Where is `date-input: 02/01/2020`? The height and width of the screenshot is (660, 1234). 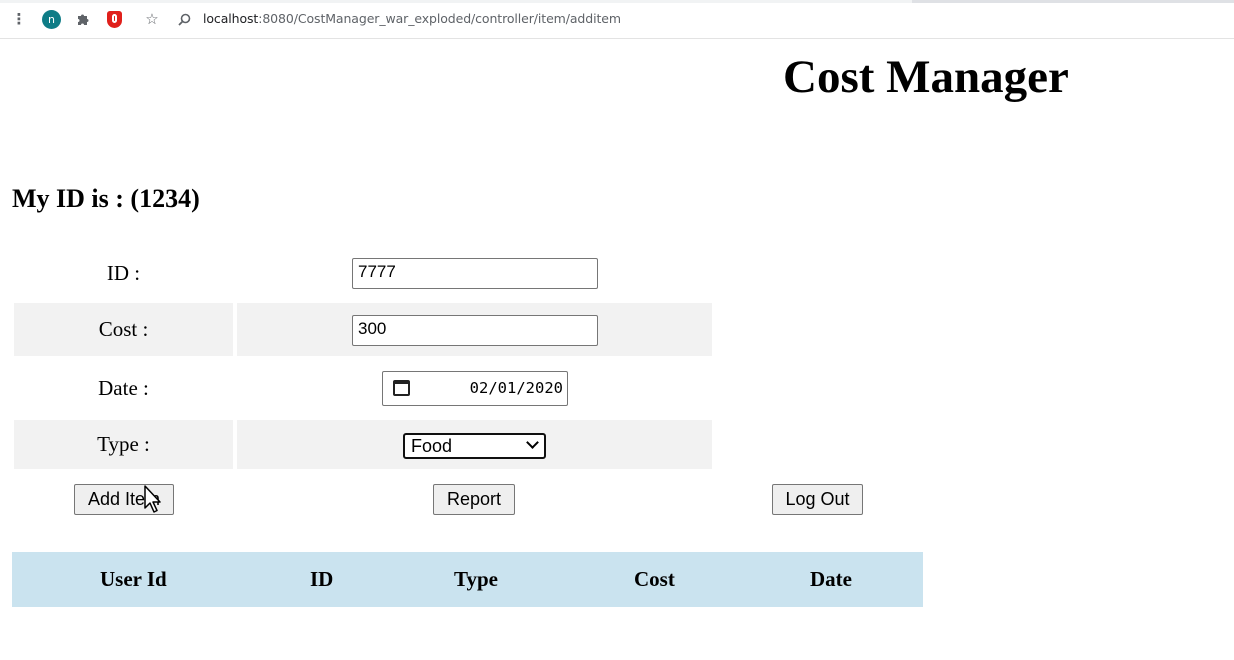
date-input: 02/01/2020 is located at coordinates (475, 388).